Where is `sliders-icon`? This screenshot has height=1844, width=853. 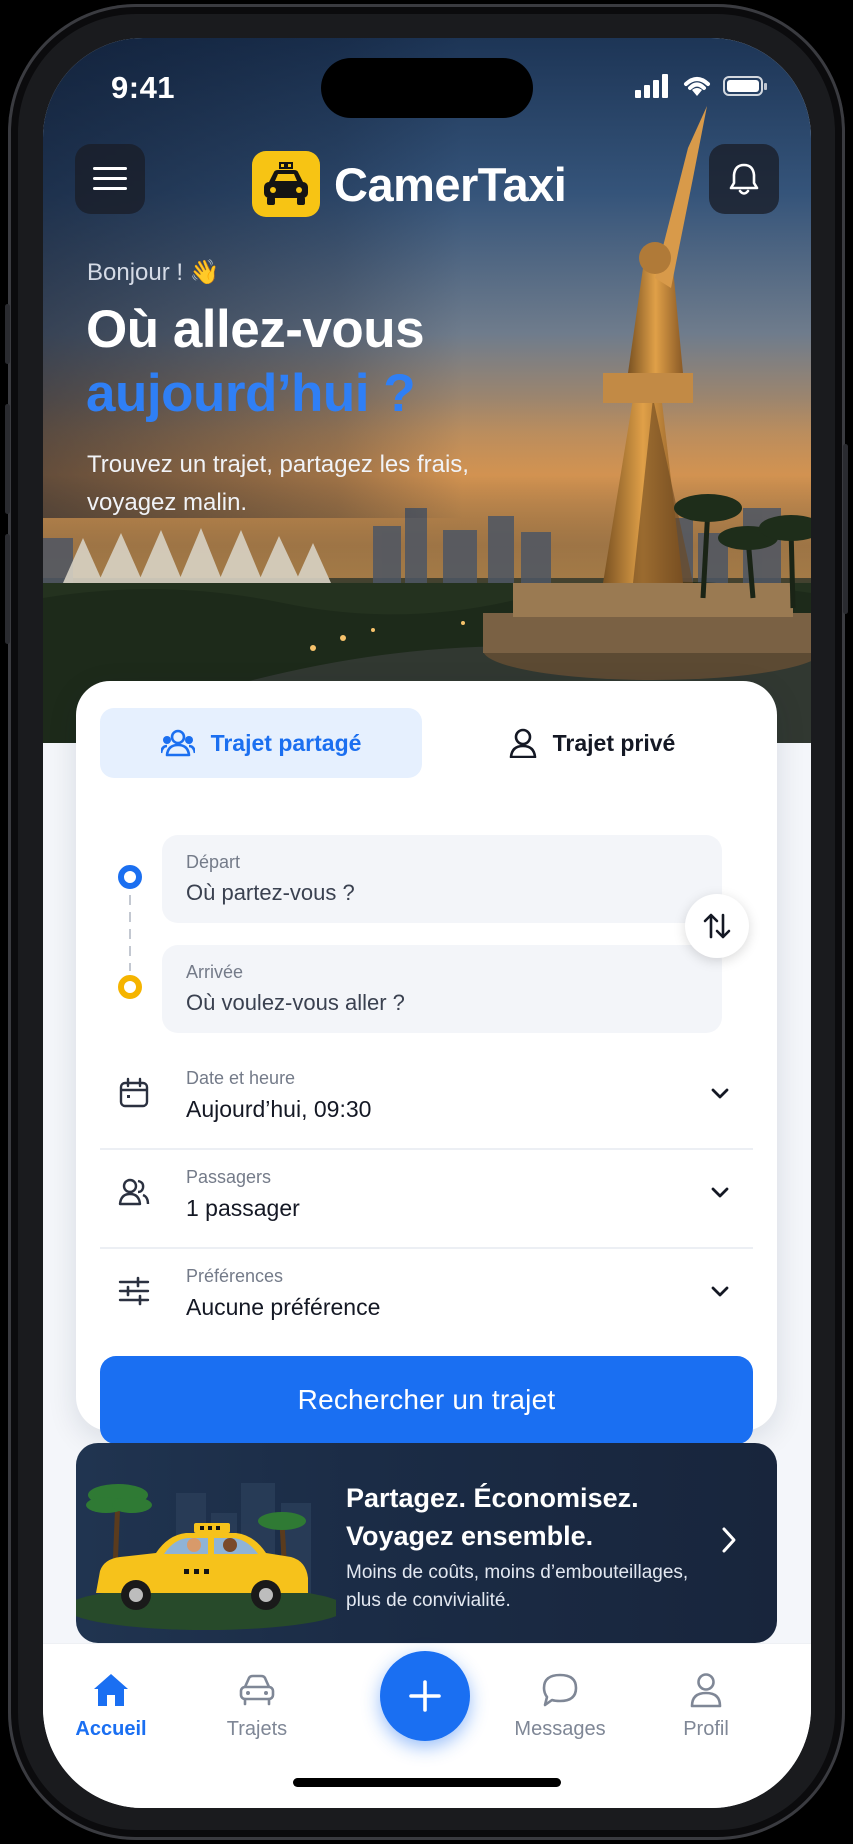 sliders-icon is located at coordinates (134, 1291).